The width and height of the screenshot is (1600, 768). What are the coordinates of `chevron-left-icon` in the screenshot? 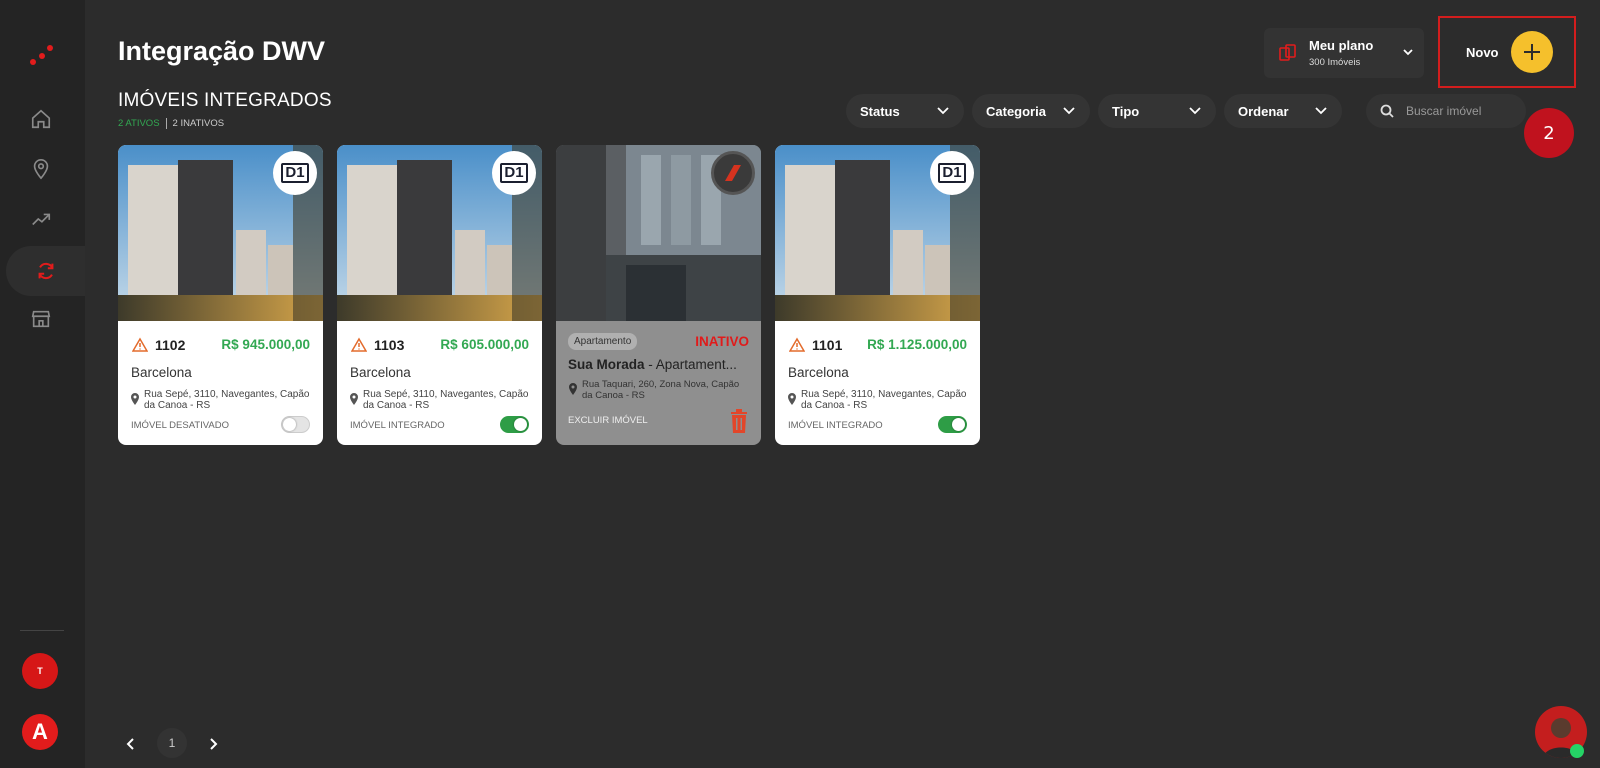 It's located at (131, 744).